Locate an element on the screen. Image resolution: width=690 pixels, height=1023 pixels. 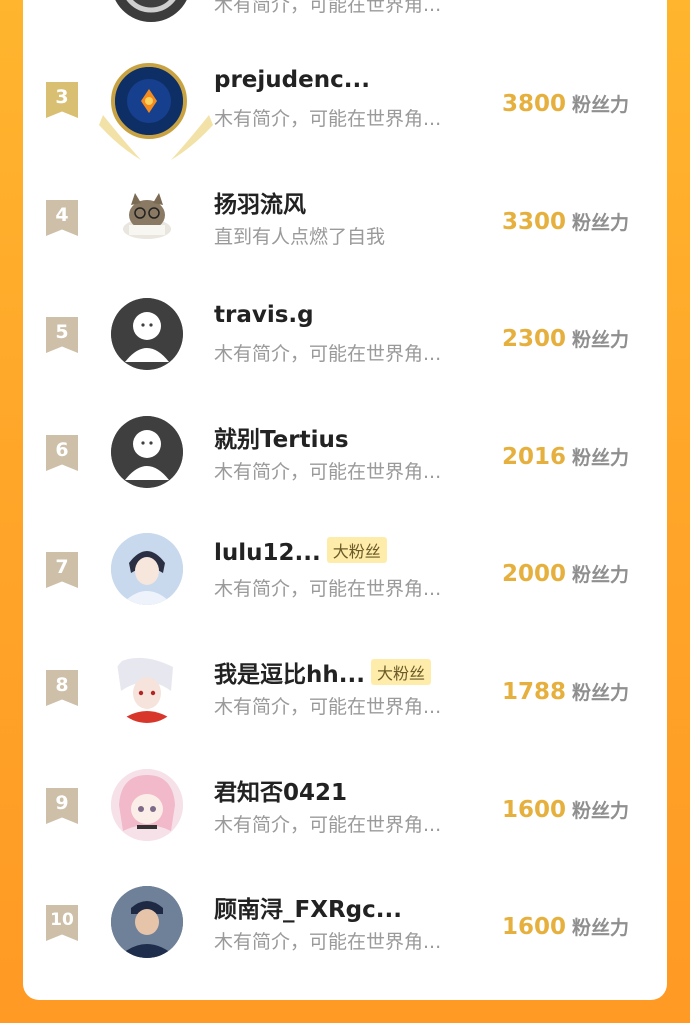
list-item: 6 就别Tertius 木有简介，可能在世界角... 2016 粉丝力 is located at coordinates (345, 452).